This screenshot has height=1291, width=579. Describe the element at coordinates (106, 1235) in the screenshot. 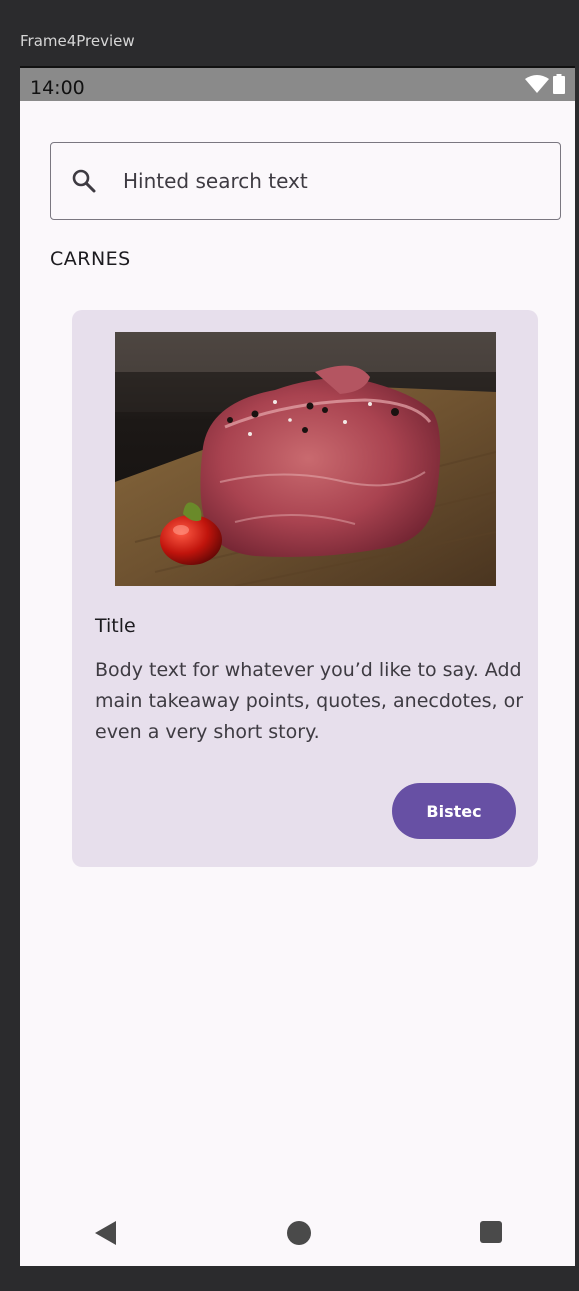

I see `back-icon` at that location.